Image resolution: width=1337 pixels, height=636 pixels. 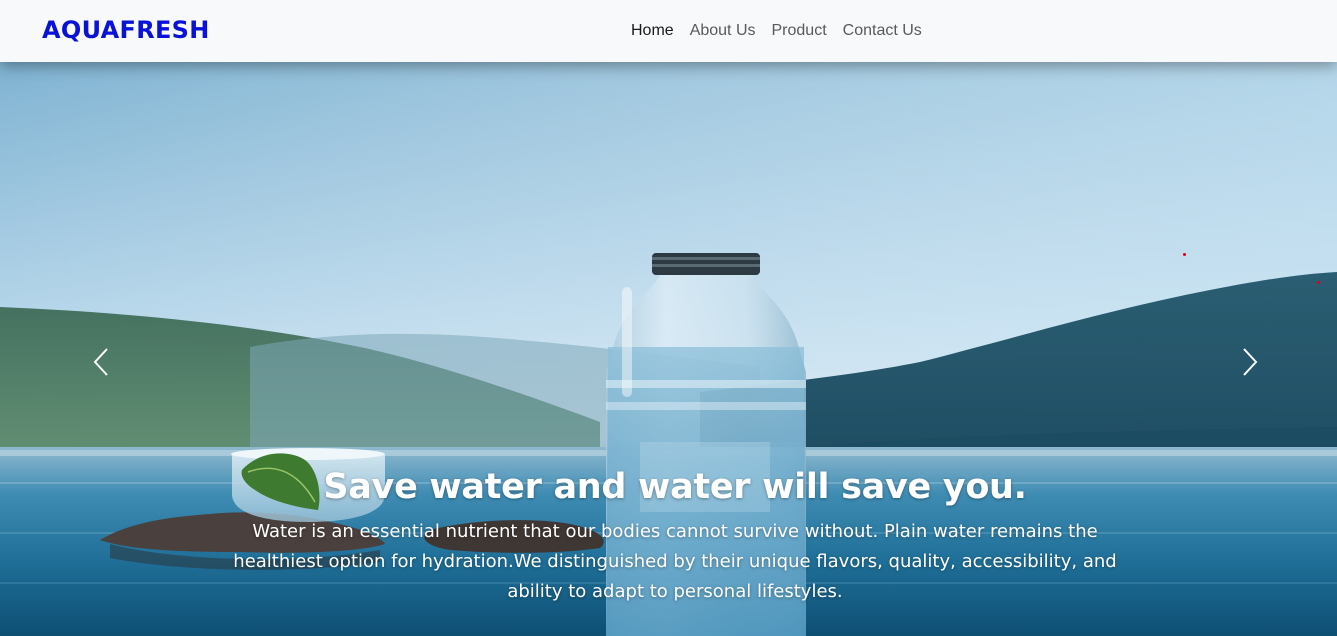 I want to click on brand-logo: AQUAFRESH, so click(x=126, y=30).